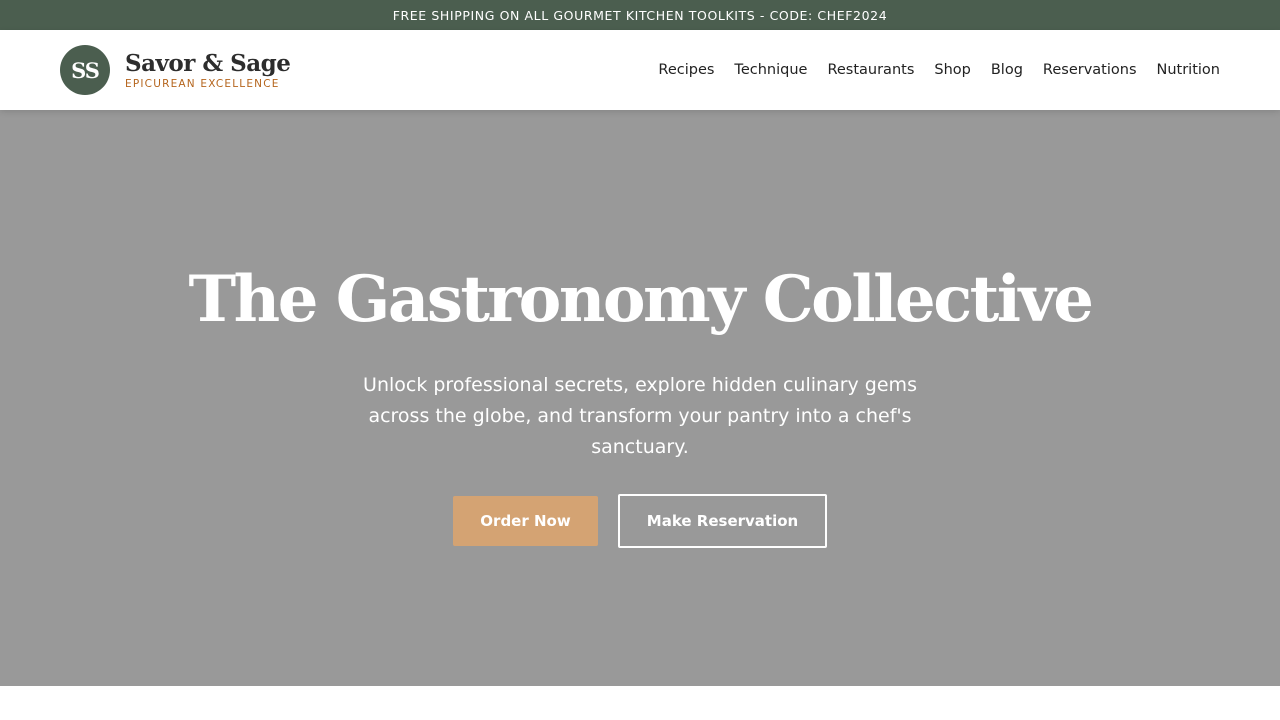 The width and height of the screenshot is (1280, 720). I want to click on brand-tagline: EPICUREAN EXCELLENCE, so click(202, 83).